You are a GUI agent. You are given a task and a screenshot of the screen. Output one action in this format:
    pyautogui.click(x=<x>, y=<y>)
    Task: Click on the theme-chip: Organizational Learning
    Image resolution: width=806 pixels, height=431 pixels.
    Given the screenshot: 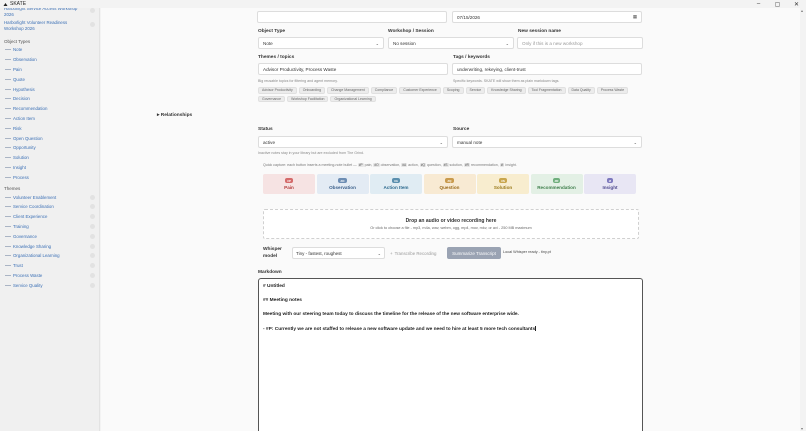 What is the action you would take?
    pyautogui.click(x=353, y=98)
    